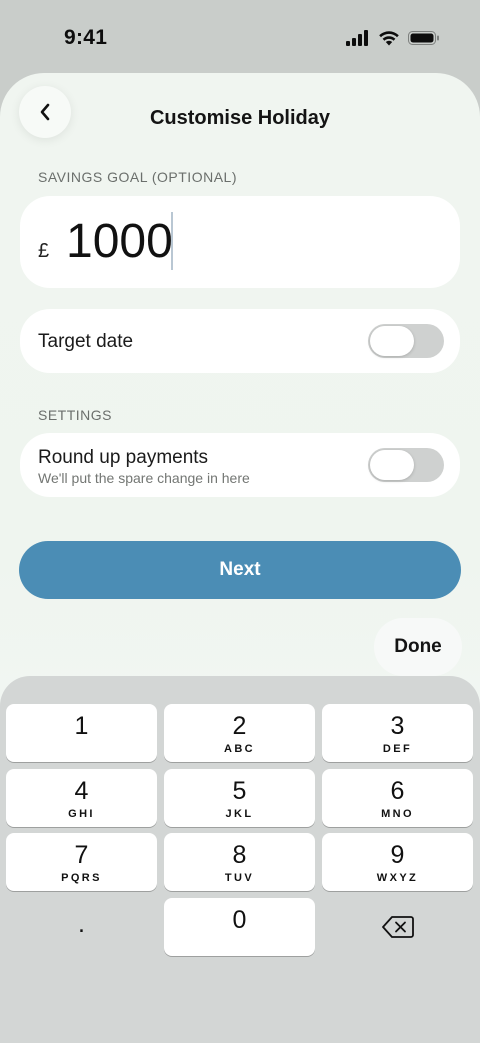  I want to click on status-bar: 9:41, so click(240, 37).